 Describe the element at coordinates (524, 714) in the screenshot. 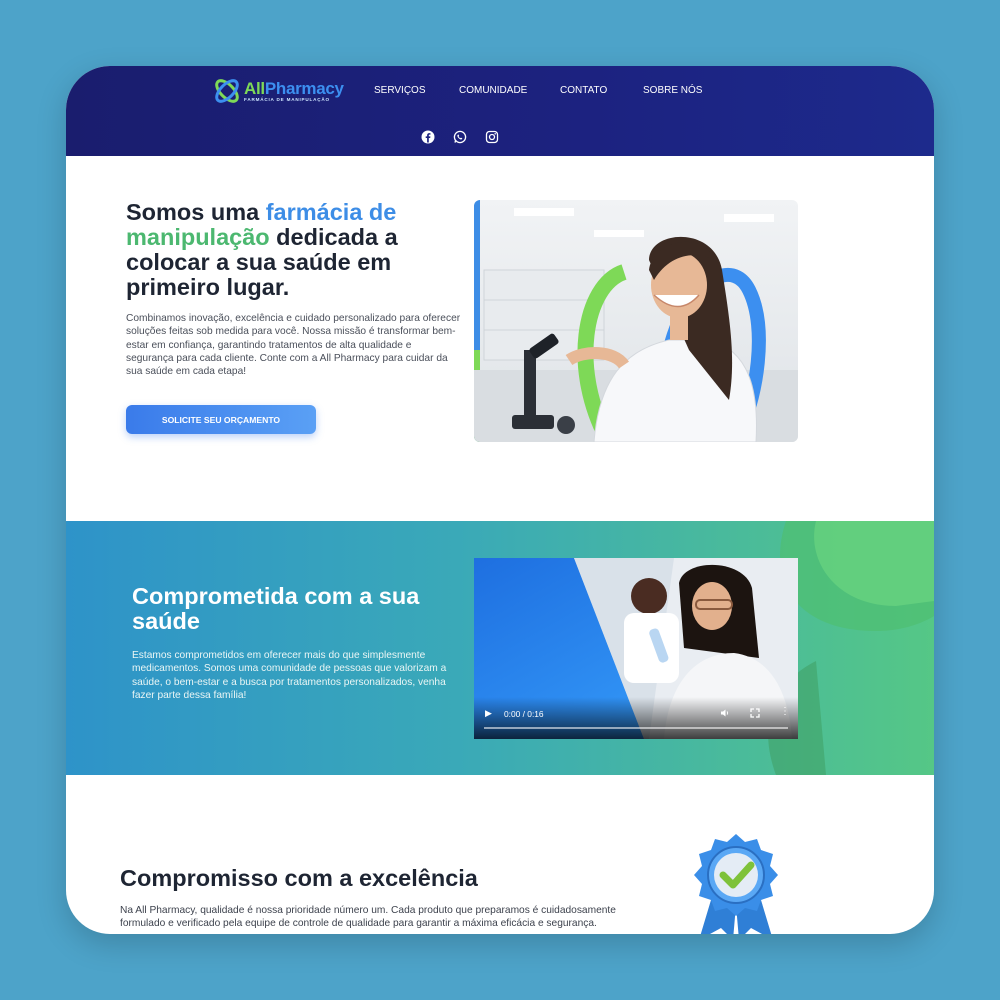

I see `video-time: 0:00 / 0:16` at that location.